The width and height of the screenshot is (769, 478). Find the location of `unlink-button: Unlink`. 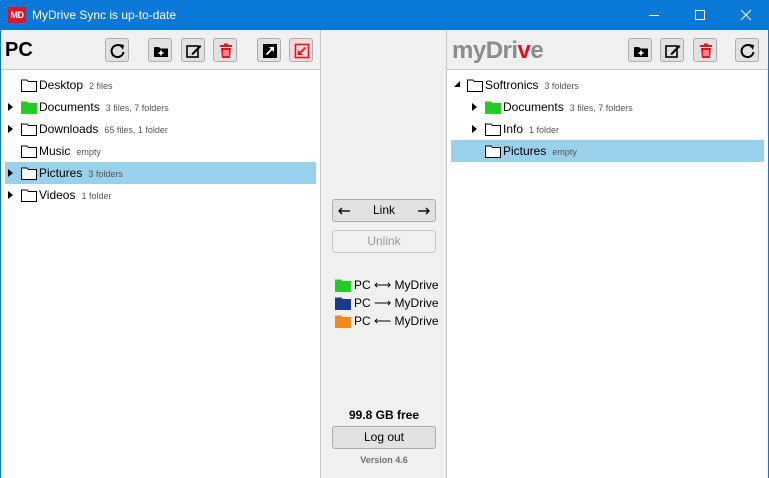

unlink-button: Unlink is located at coordinates (384, 241).